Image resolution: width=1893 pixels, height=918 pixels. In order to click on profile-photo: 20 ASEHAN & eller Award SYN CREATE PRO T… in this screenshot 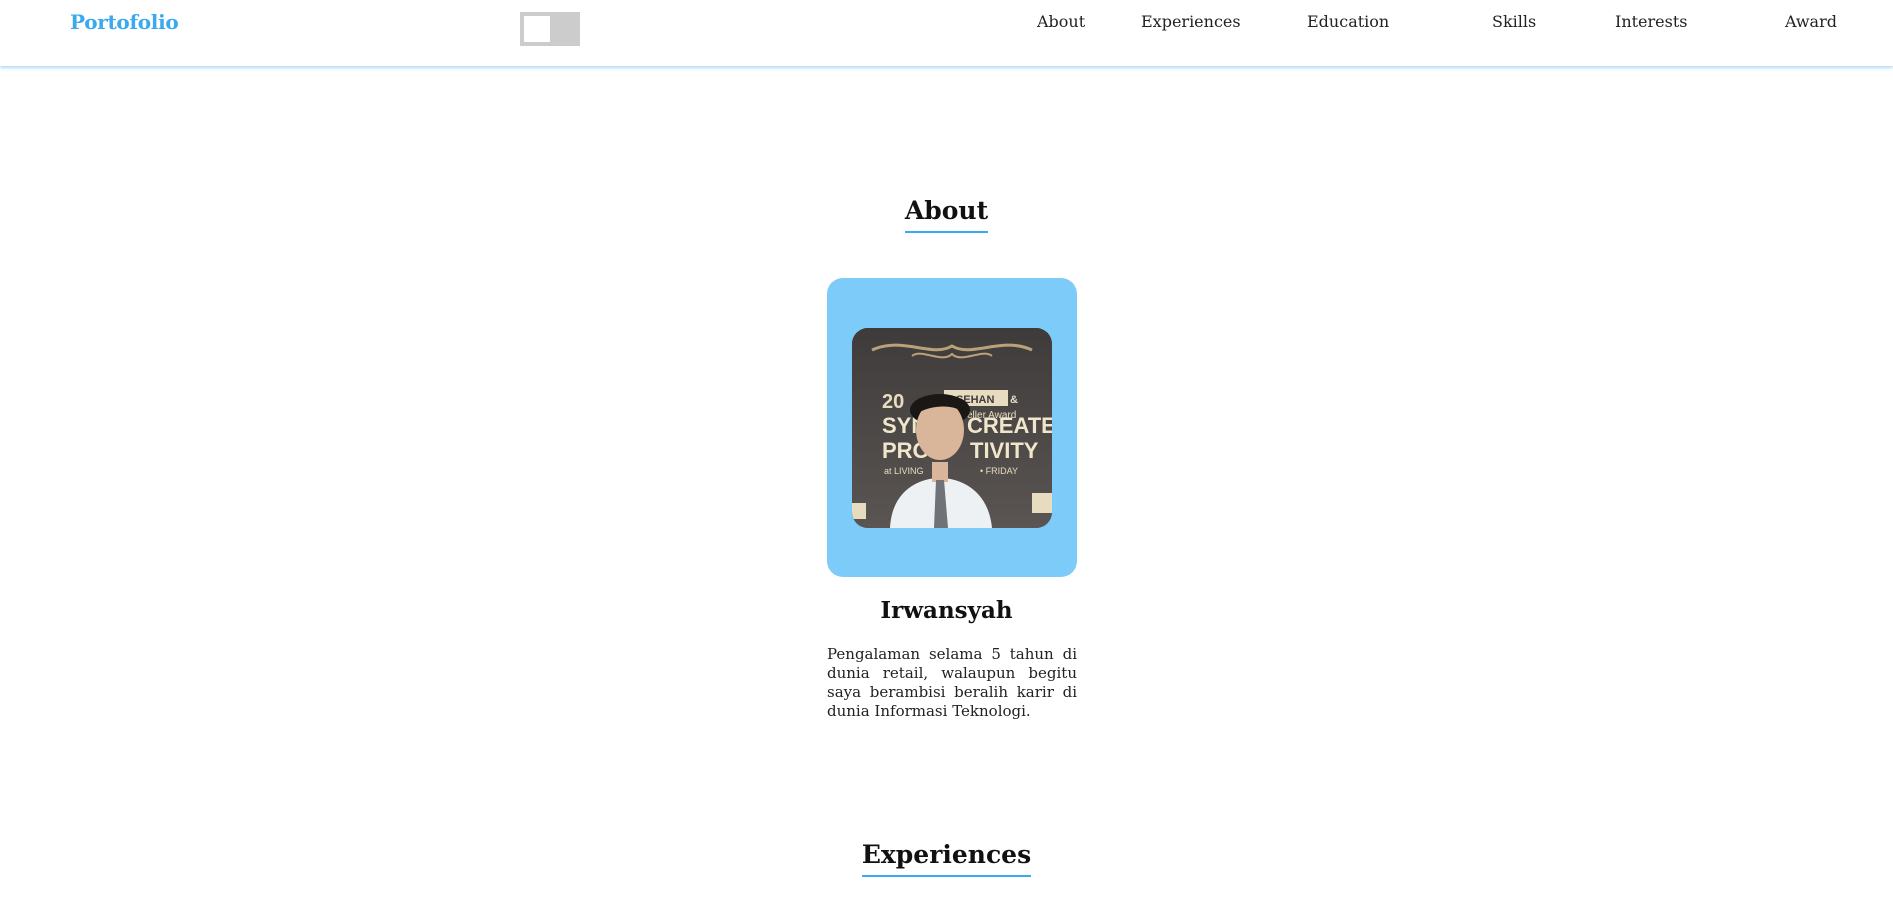, I will do `click(952, 428)`.